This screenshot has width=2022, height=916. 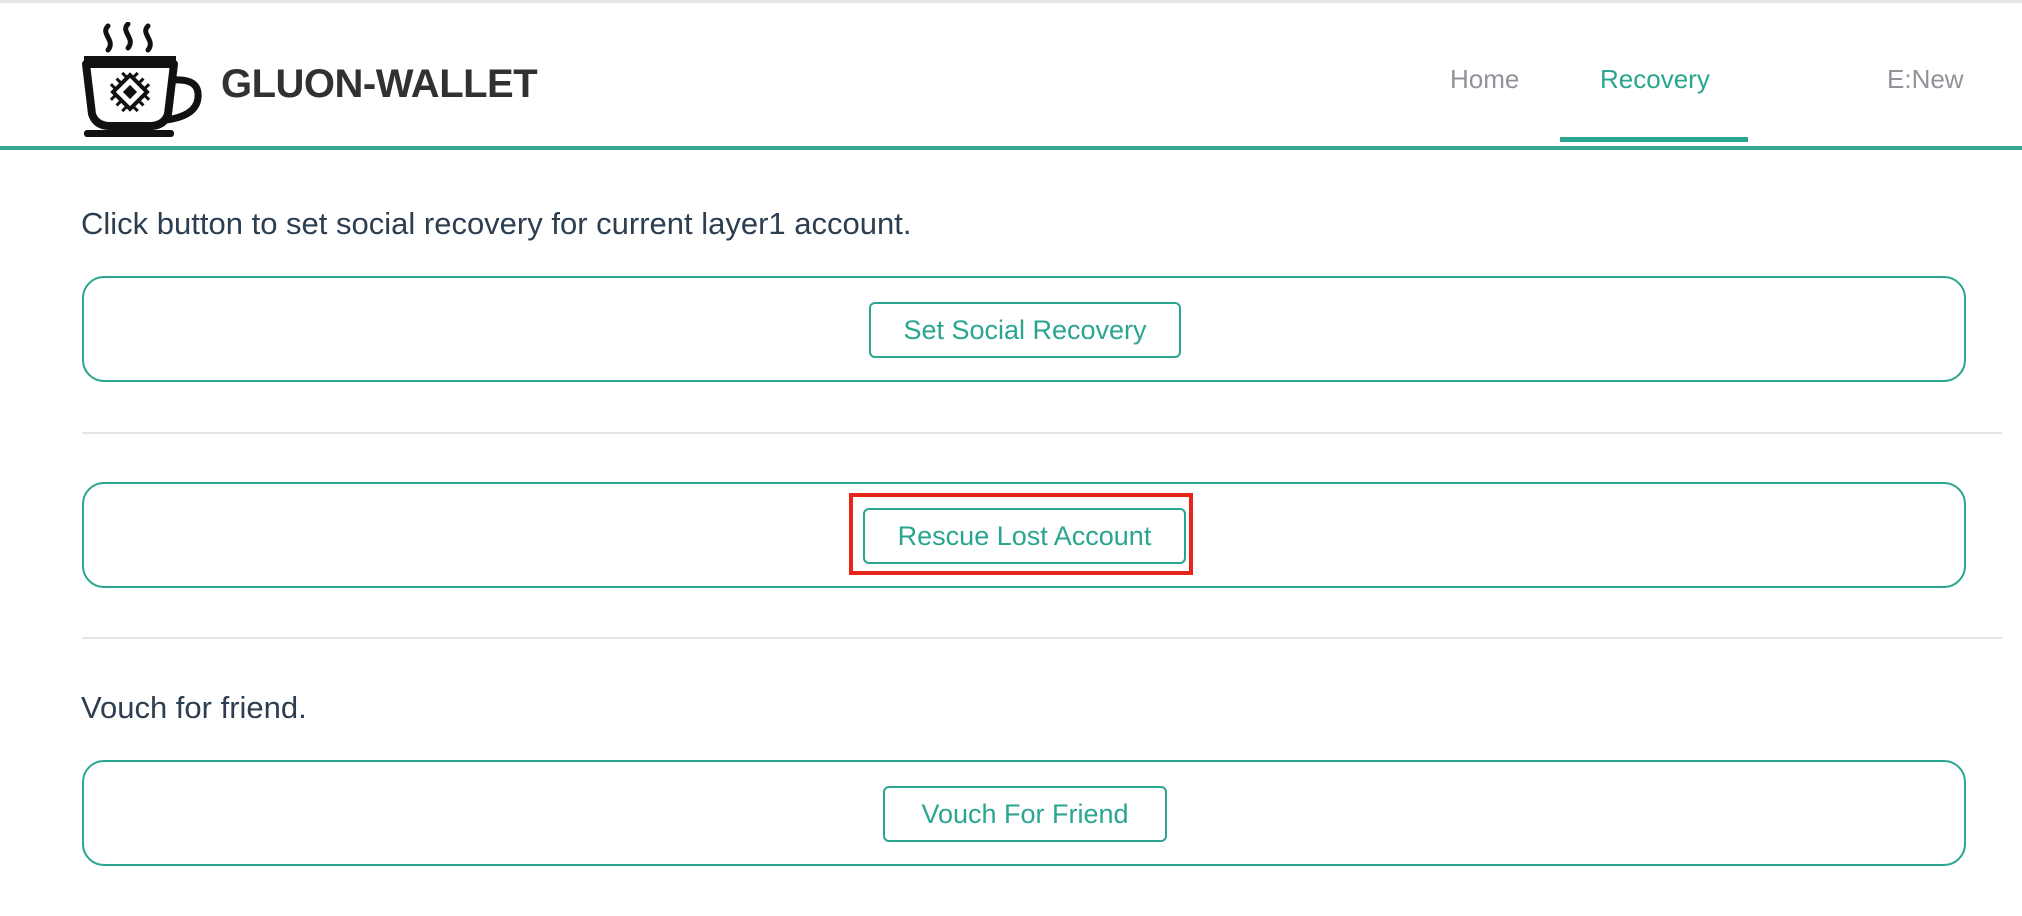 I want to click on brand-name: GLUON-WALLET, so click(x=379, y=84).